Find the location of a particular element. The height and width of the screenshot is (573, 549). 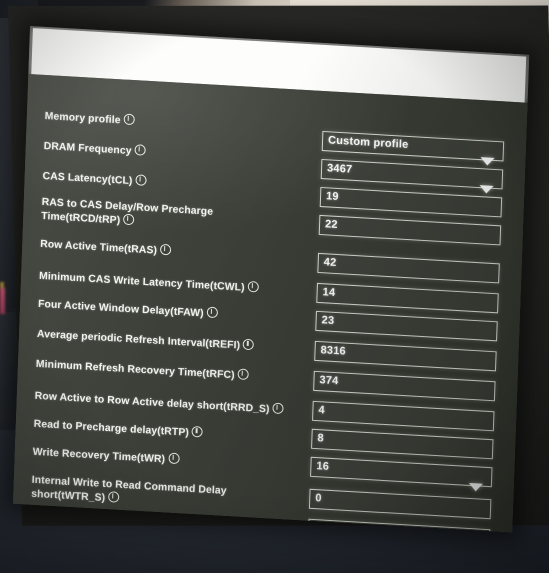

setting-value: 19 is located at coordinates (332, 197).